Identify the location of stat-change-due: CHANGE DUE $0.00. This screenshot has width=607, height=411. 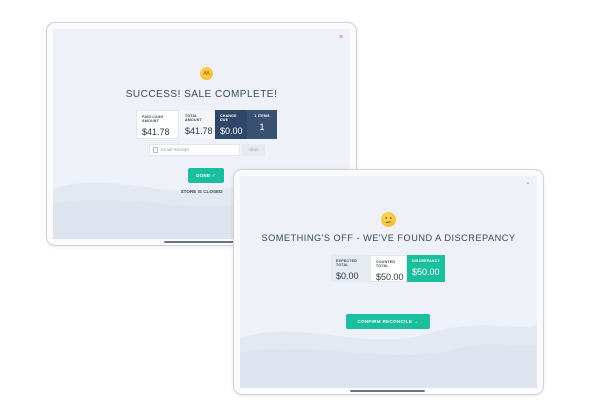
(231, 124).